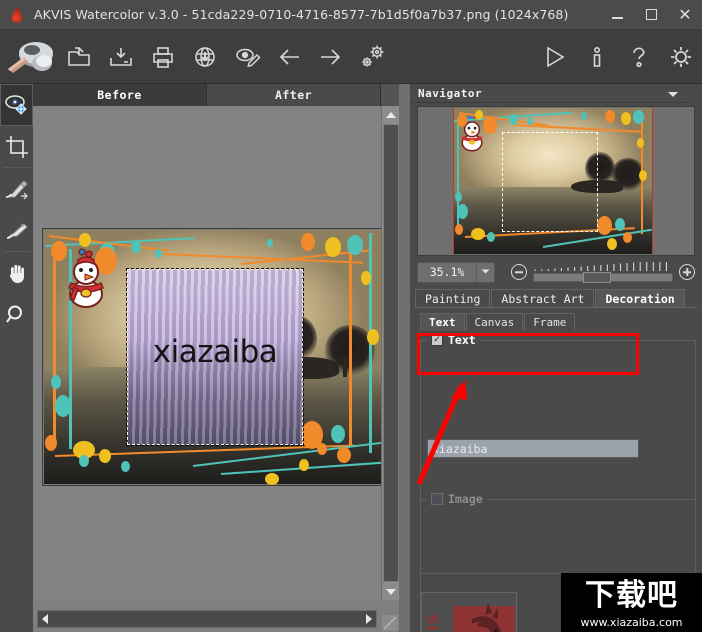 The image size is (702, 632). I want to click on scroll-left-button, so click(45, 619).